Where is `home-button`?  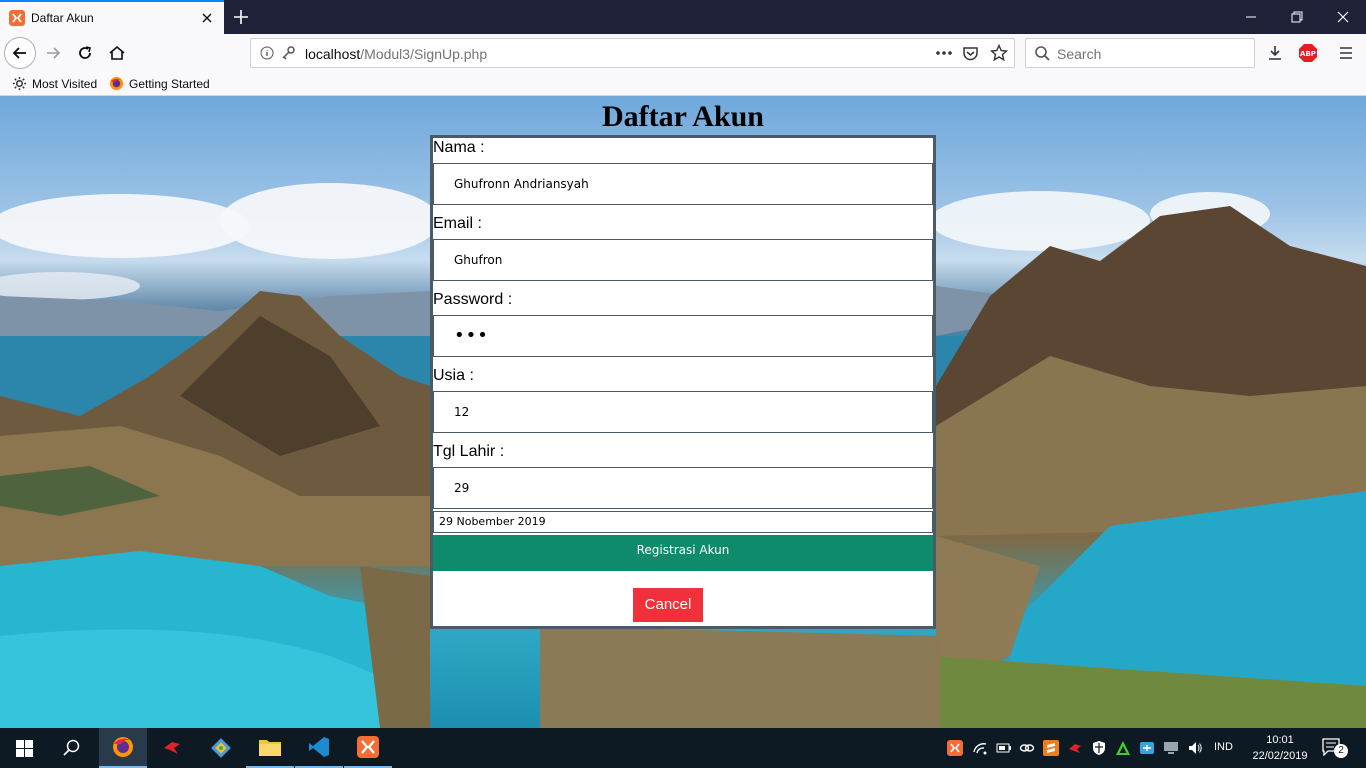
home-button is located at coordinates (117, 53).